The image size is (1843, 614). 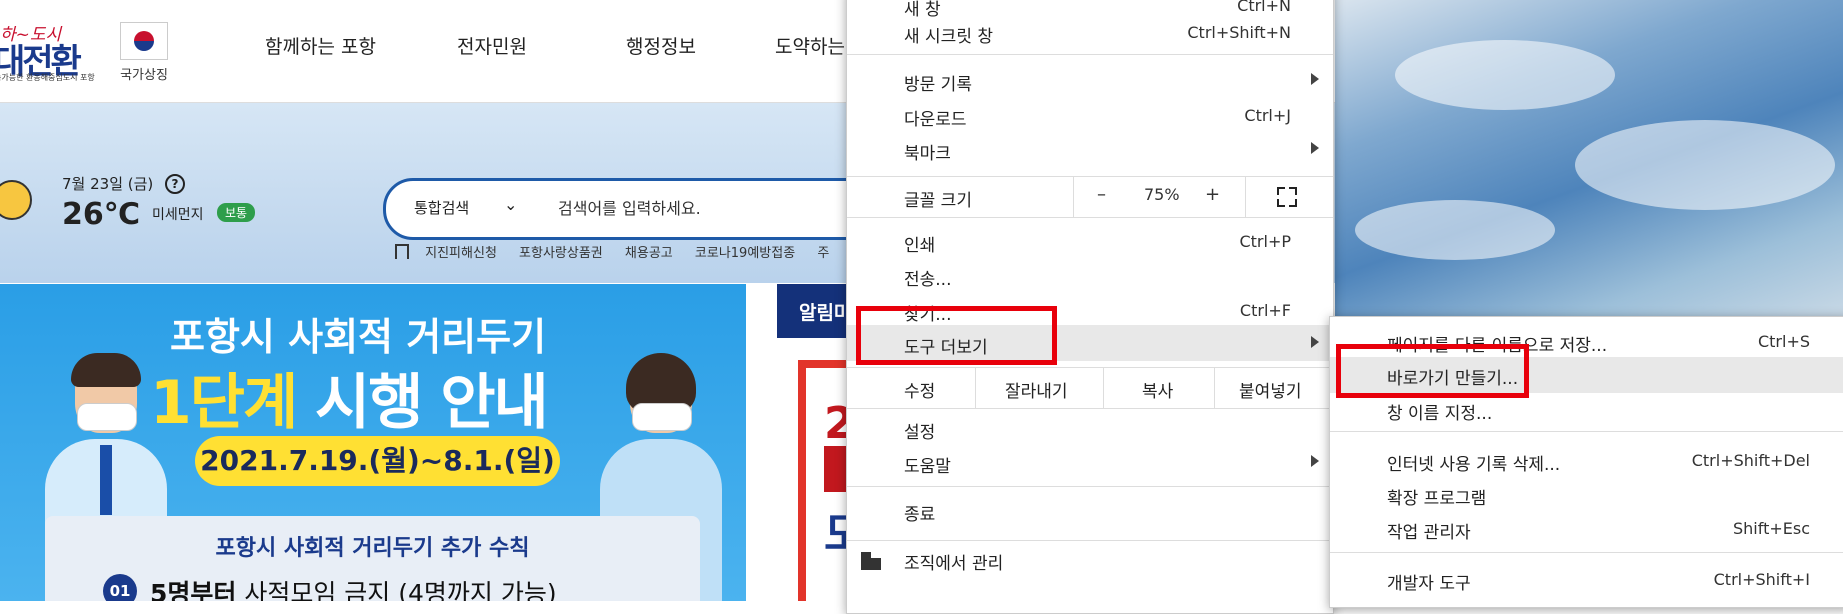 I want to click on nav-item-leap: 도약하는, so click(x=810, y=45).